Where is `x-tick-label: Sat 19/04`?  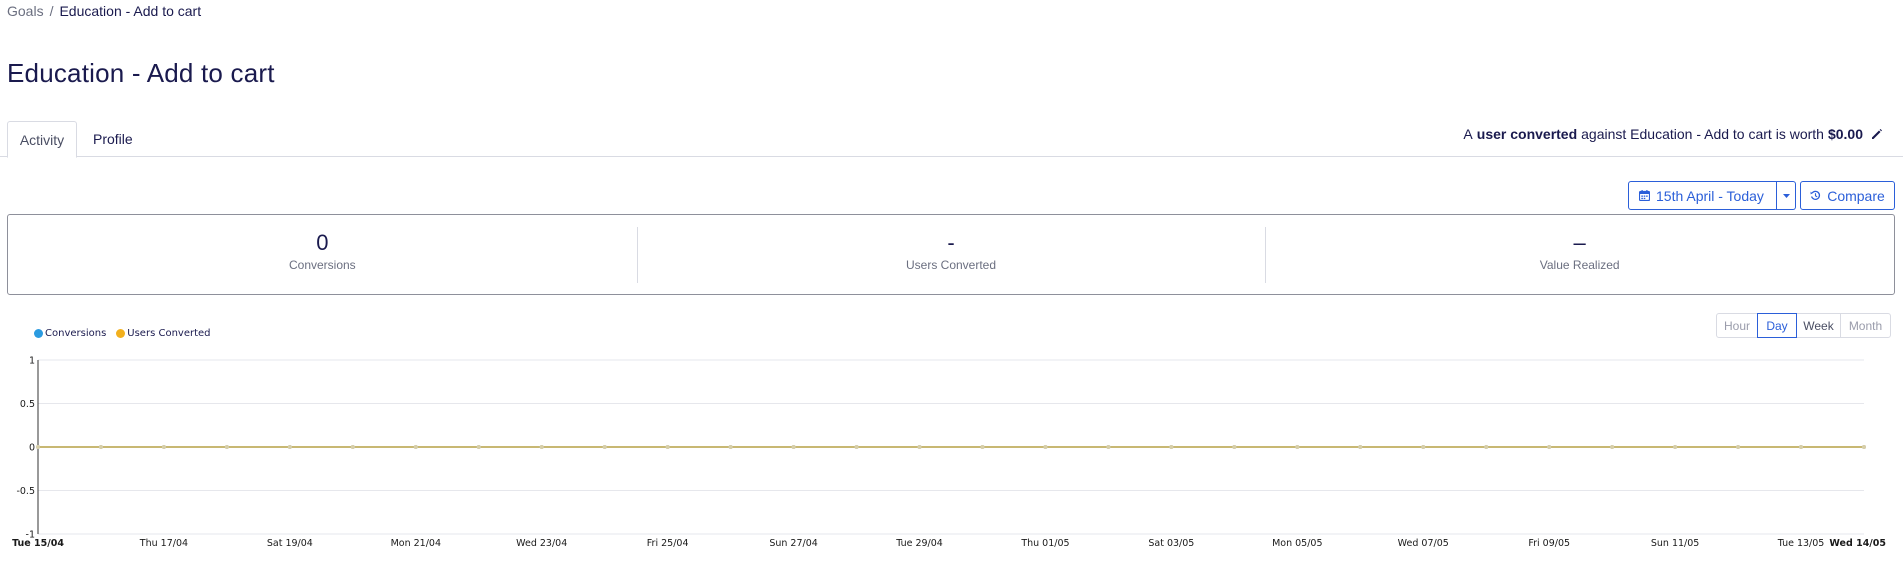 x-tick-label: Sat 19/04 is located at coordinates (290, 543).